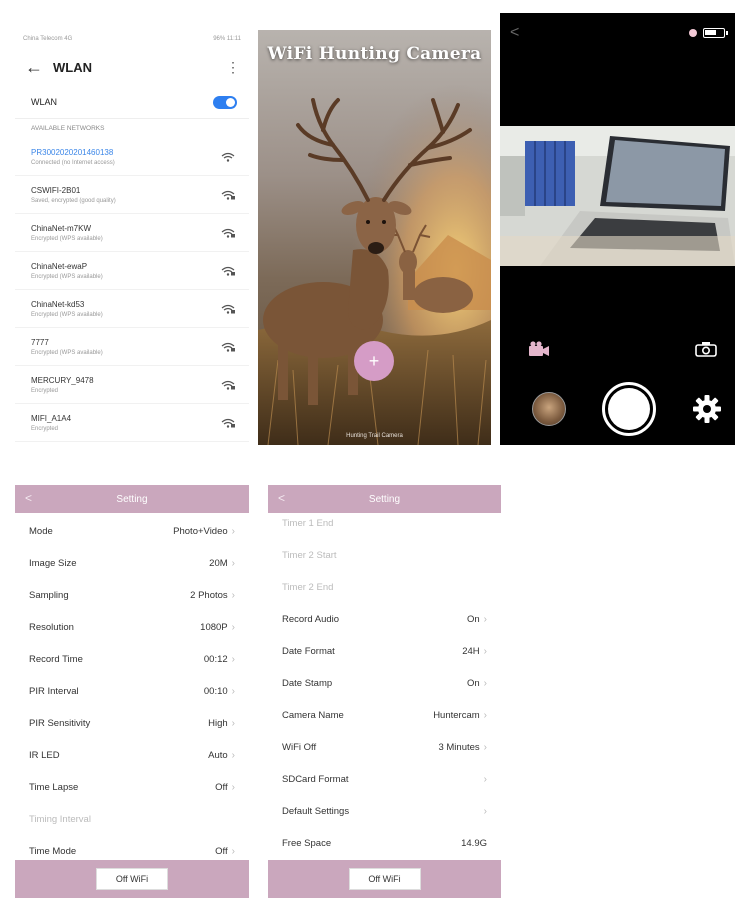  Describe the element at coordinates (132, 347) in the screenshot. I see `wifi-network-item: 7777 Encrypted (WPS available)` at that location.